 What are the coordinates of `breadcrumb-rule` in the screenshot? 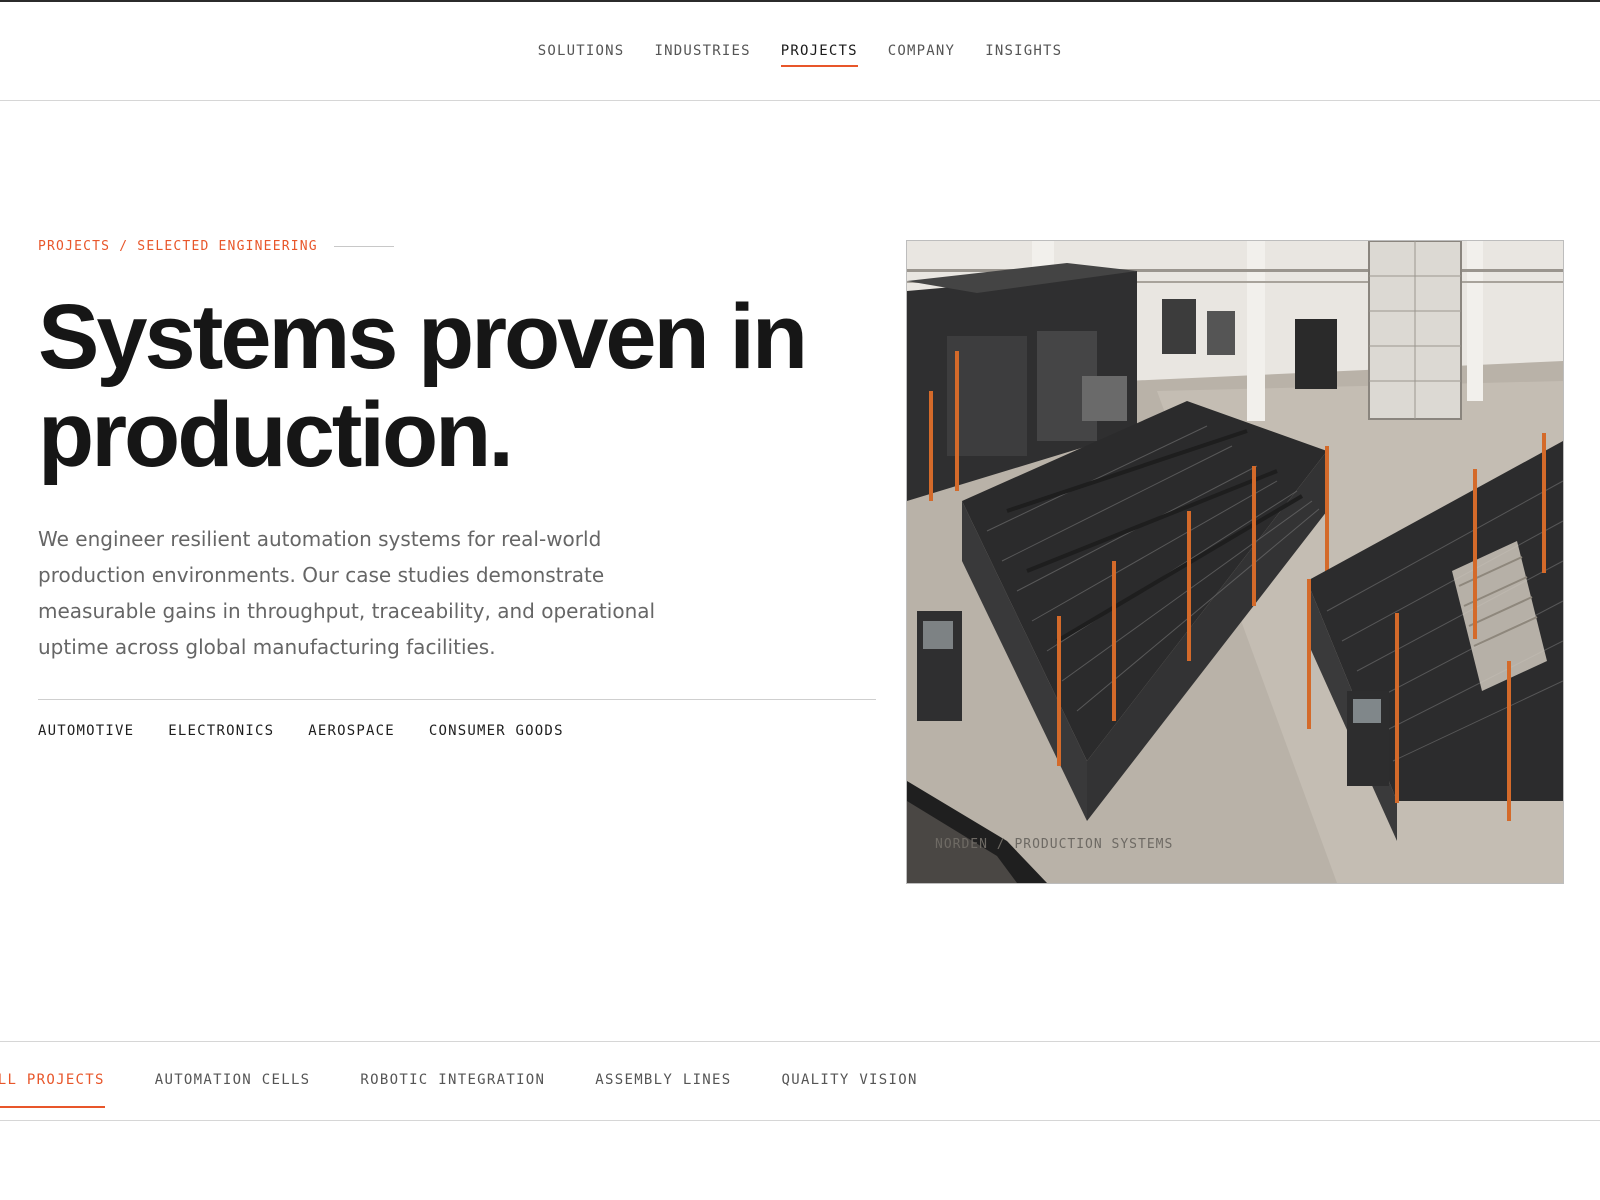 It's located at (363, 246).